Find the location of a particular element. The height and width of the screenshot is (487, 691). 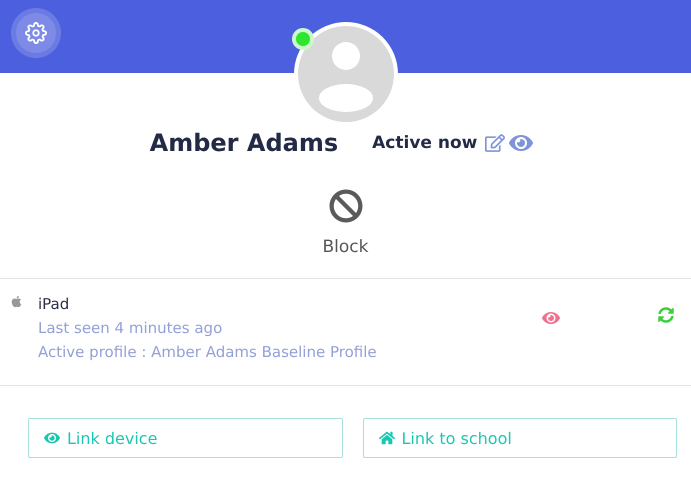

settings-button is located at coordinates (36, 33).